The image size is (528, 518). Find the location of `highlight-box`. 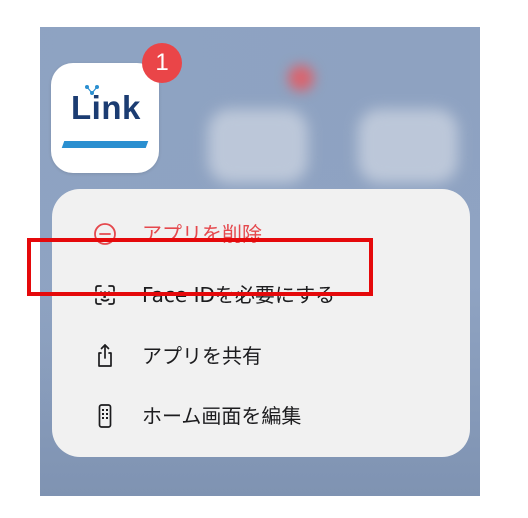

highlight-box is located at coordinates (200, 267).